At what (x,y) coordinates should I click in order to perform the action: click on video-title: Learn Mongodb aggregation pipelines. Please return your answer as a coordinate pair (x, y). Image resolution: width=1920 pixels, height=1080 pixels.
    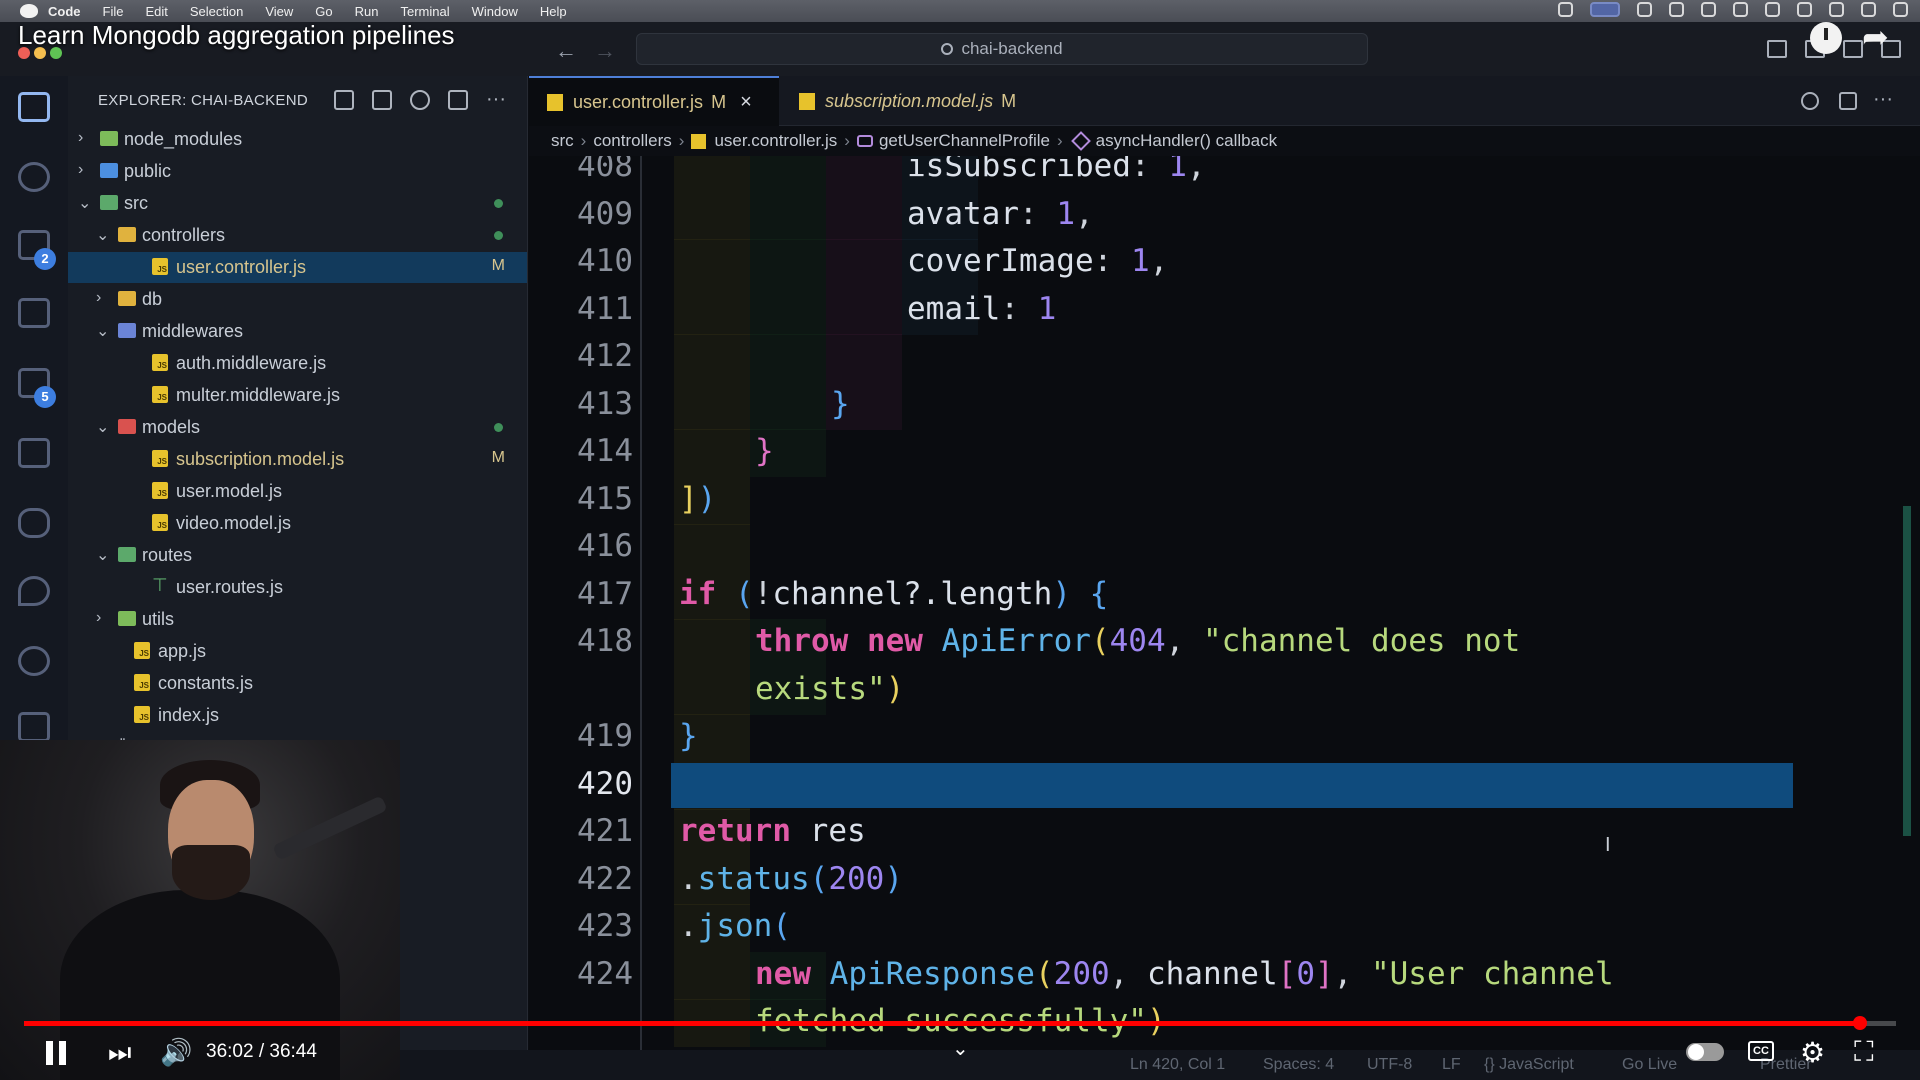
    Looking at the image, I should click on (236, 35).